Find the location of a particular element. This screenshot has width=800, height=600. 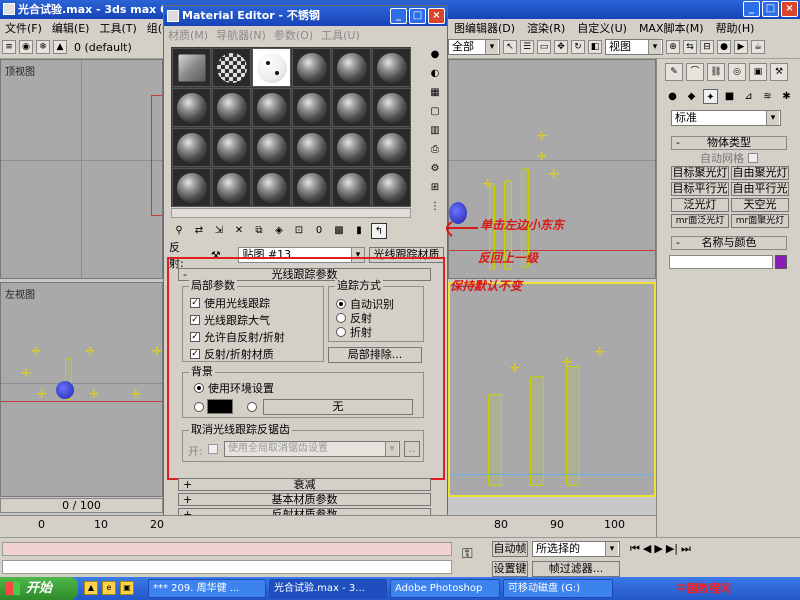

viewport-top: 顶视图 is located at coordinates (81, 169).